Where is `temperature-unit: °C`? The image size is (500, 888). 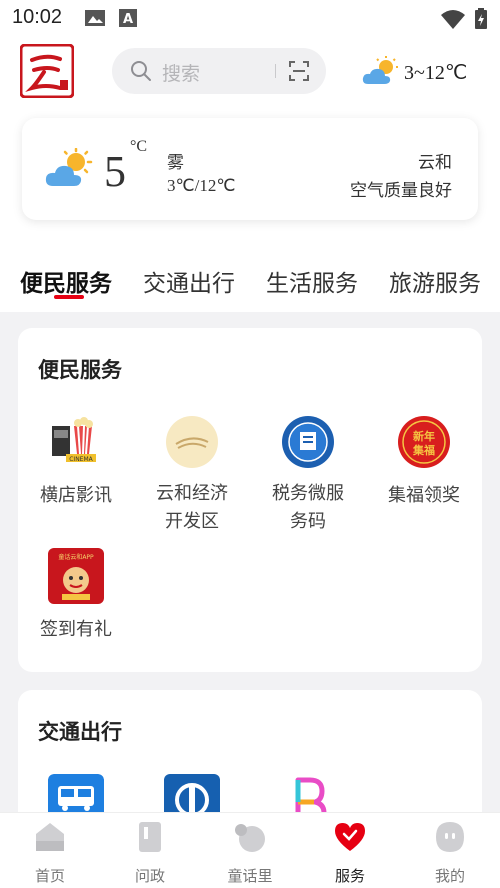 temperature-unit: °C is located at coordinates (139, 146).